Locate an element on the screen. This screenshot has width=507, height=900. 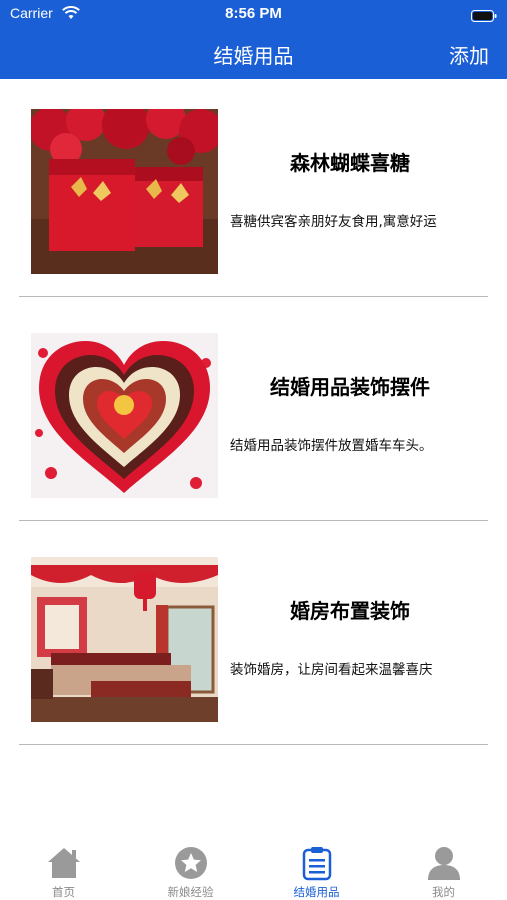
item-description: 喜糖供宾客亲朋好友食用,寓意好运 is located at coordinates (333, 222).